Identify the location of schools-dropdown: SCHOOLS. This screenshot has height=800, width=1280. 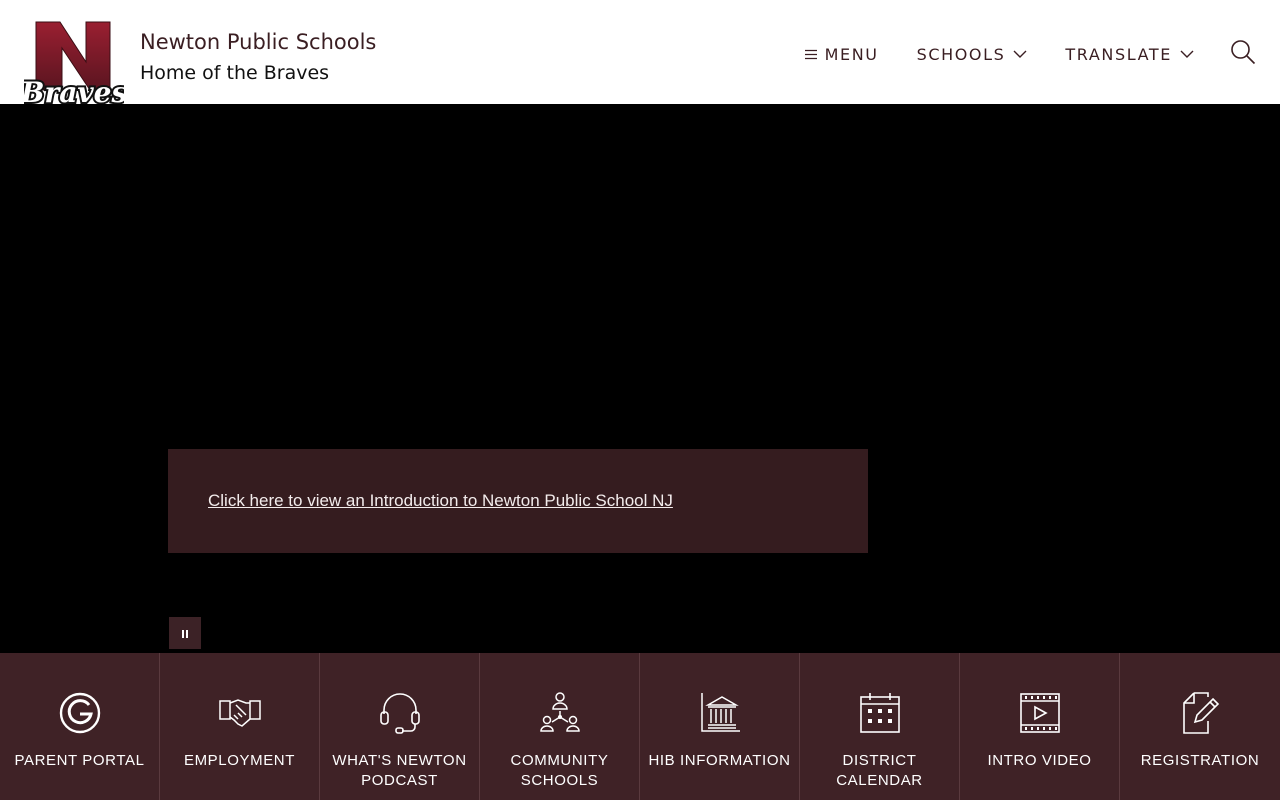
(972, 54).